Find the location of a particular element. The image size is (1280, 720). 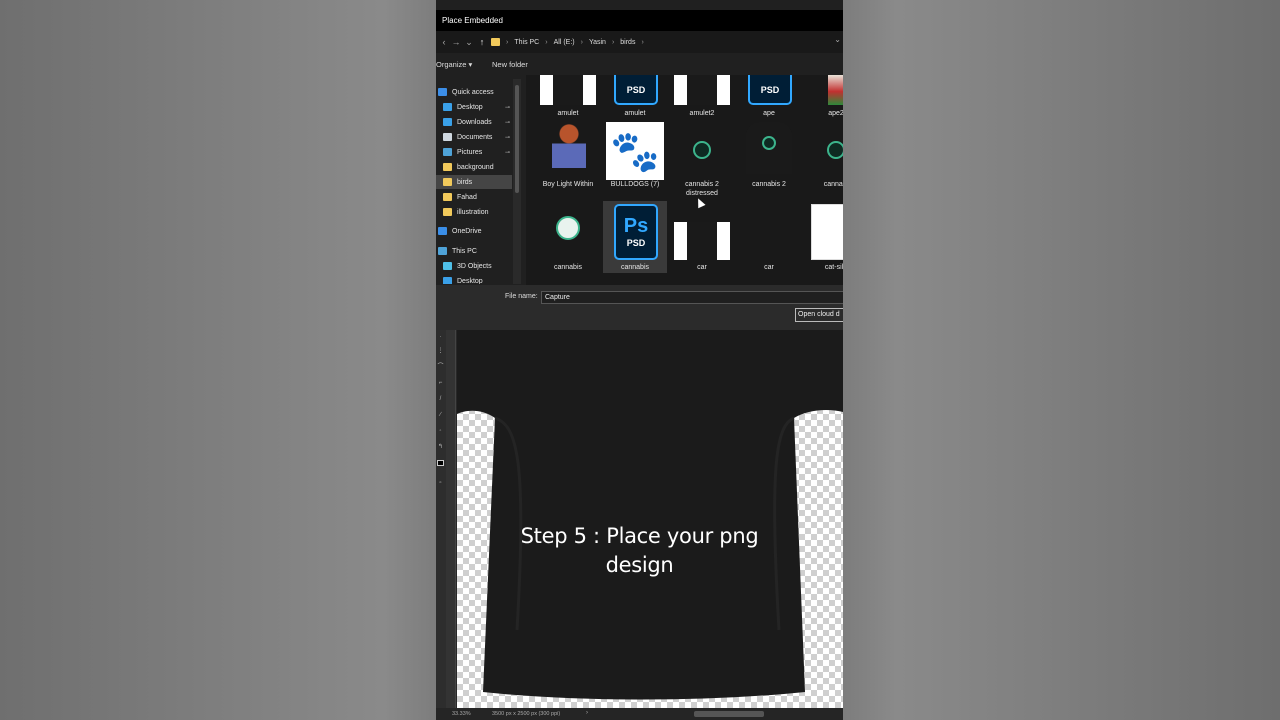

tshirt-thumbnail is located at coordinates (702, 241).